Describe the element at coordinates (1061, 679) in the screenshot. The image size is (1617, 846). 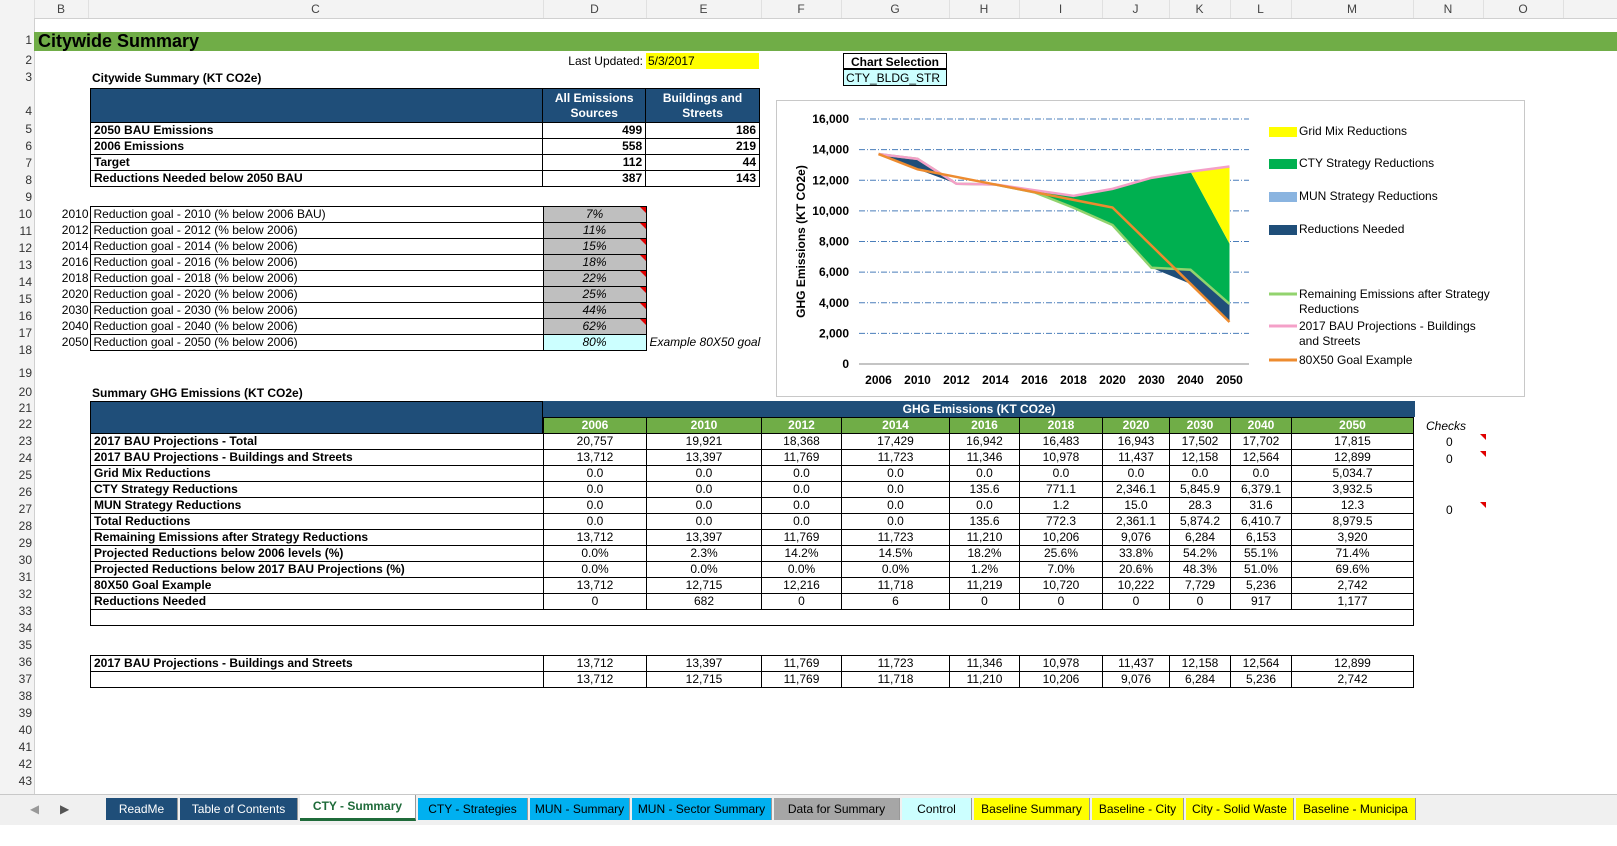
I see `table-cell: 10,206` at that location.